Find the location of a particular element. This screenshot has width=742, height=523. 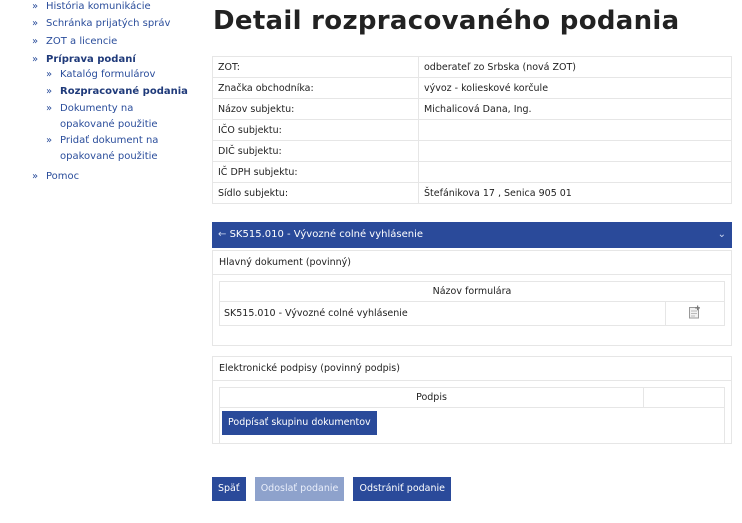

sidebar-item-pomoc: » Pomoc is located at coordinates (115, 177).